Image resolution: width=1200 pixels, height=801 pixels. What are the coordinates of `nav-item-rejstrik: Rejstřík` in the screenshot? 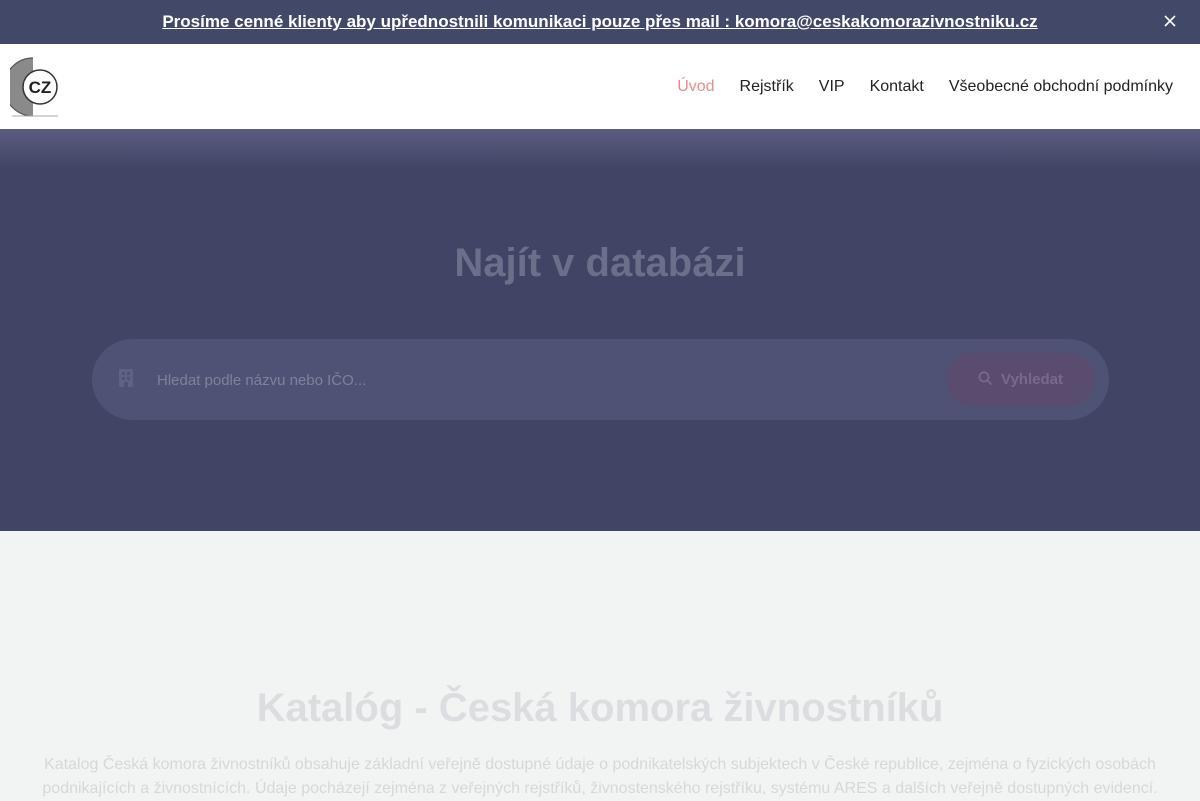 It's located at (767, 87).